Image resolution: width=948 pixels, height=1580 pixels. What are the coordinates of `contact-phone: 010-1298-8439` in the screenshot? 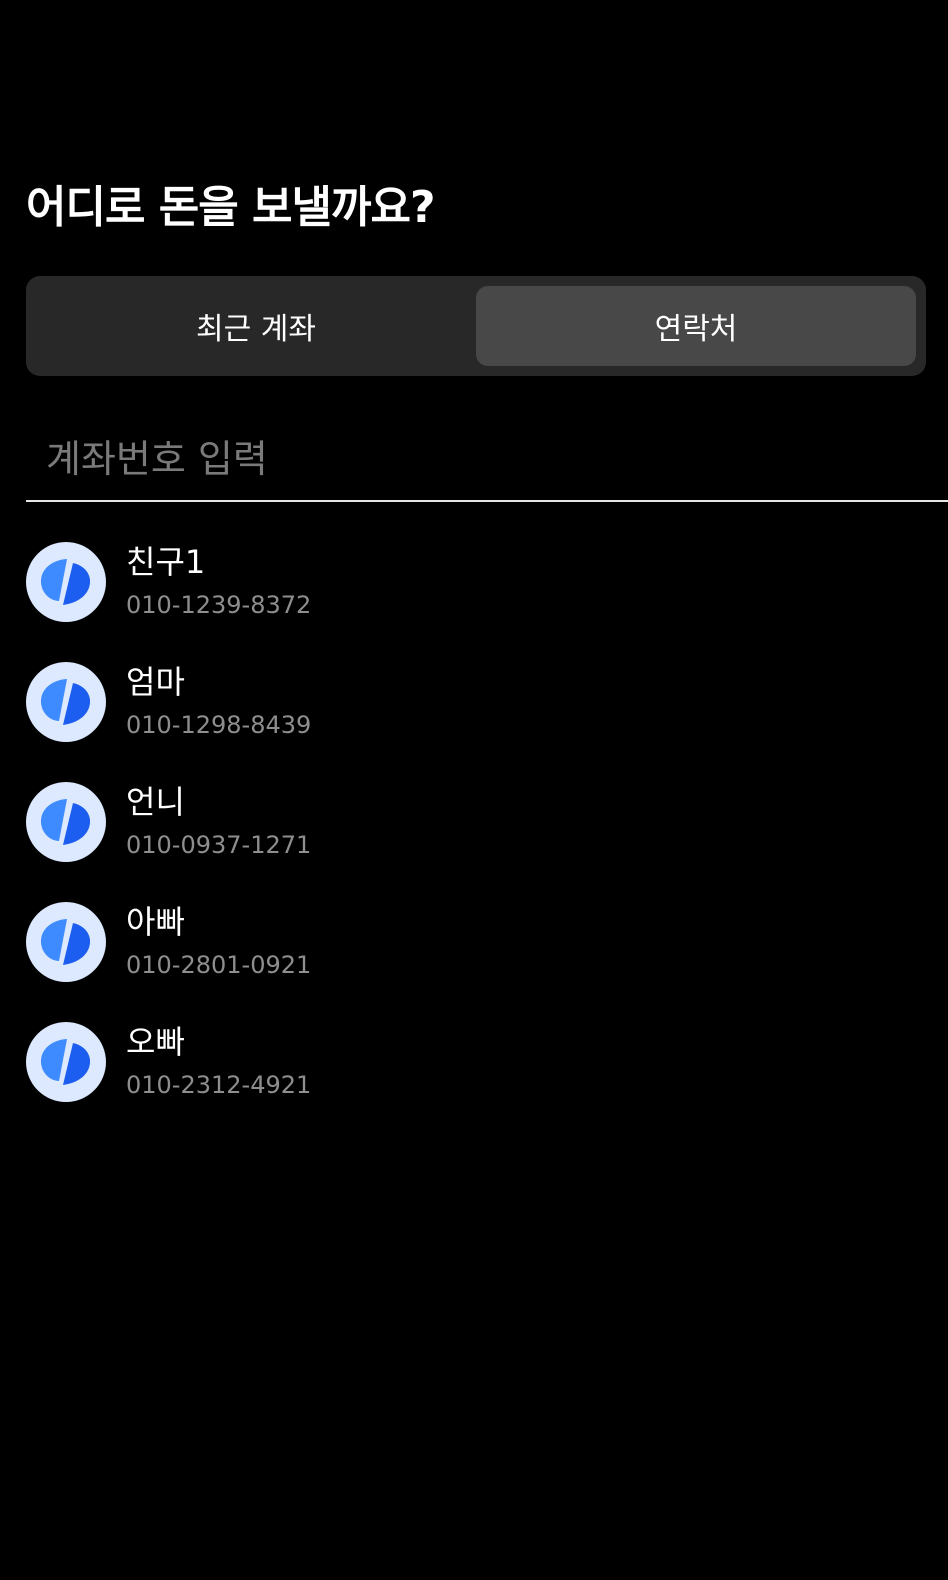 It's located at (219, 725).